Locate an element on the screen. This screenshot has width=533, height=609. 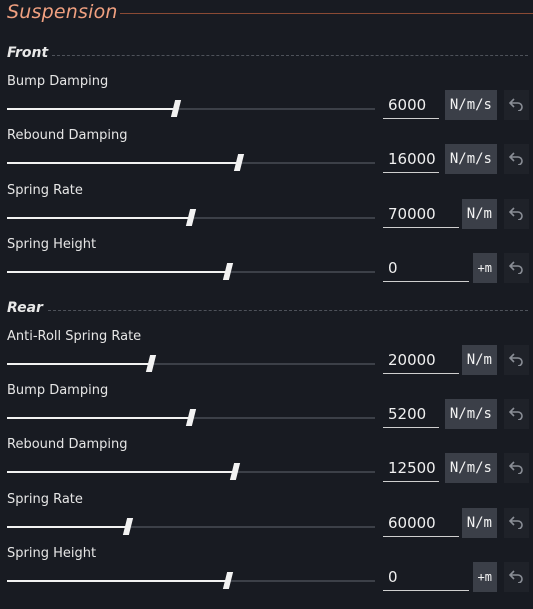
value-input: 6000 is located at coordinates (411, 105).